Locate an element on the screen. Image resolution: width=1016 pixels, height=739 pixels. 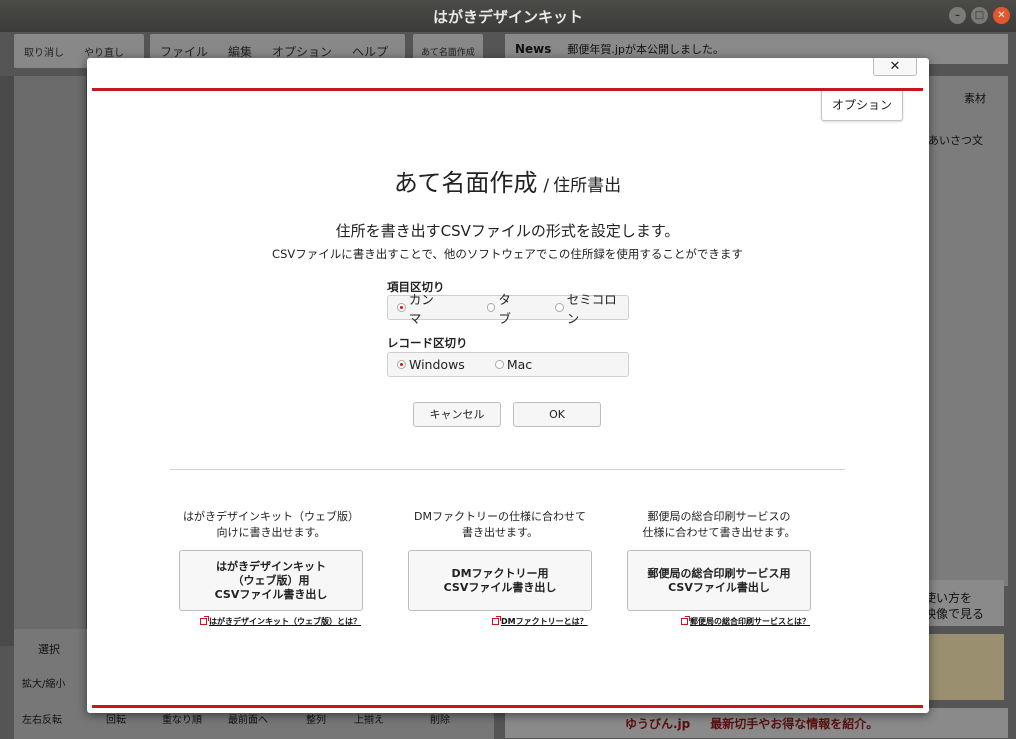
dialog-subtitle: 住所書出 is located at coordinates (587, 186).